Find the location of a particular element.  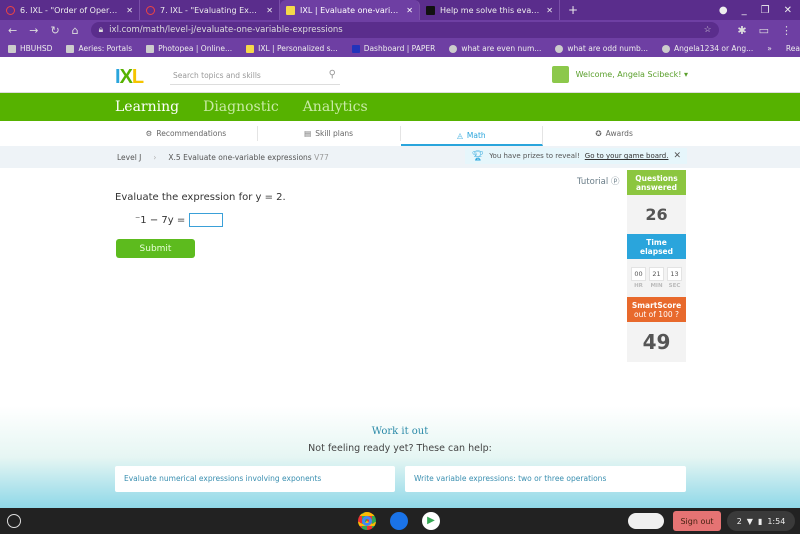

restore-icon: ❐ is located at coordinates (765, 10).